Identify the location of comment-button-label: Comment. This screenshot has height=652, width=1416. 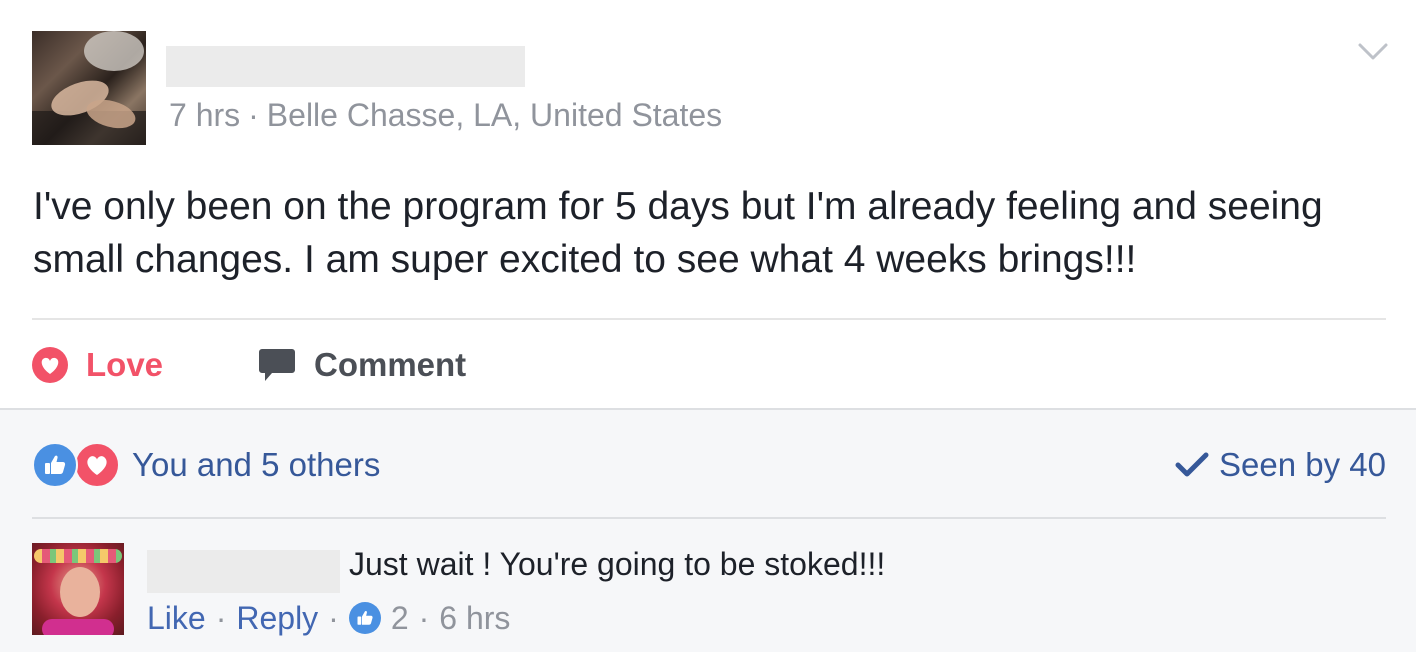
(390, 364).